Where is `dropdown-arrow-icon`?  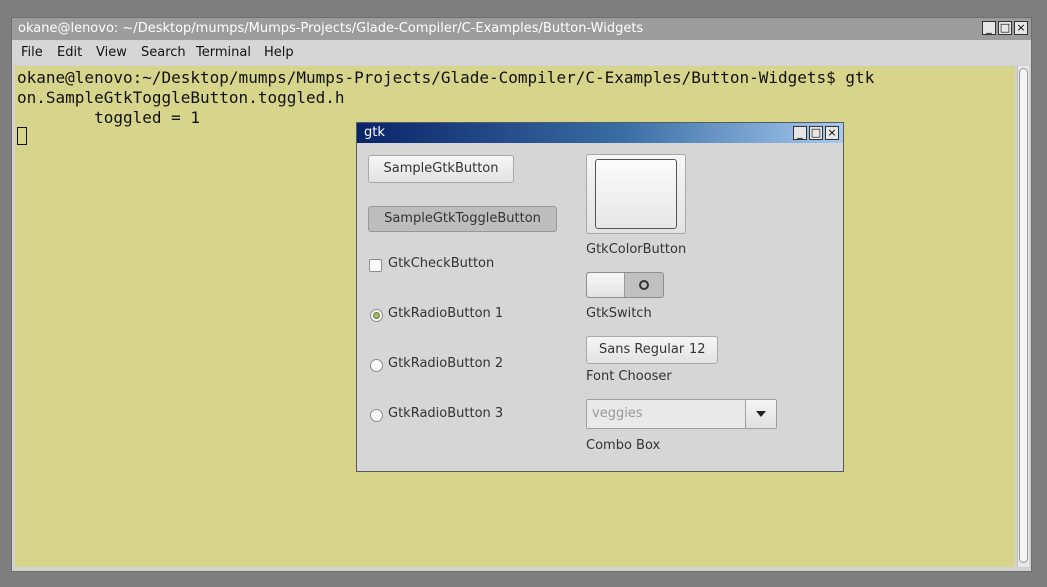 dropdown-arrow-icon is located at coordinates (760, 414).